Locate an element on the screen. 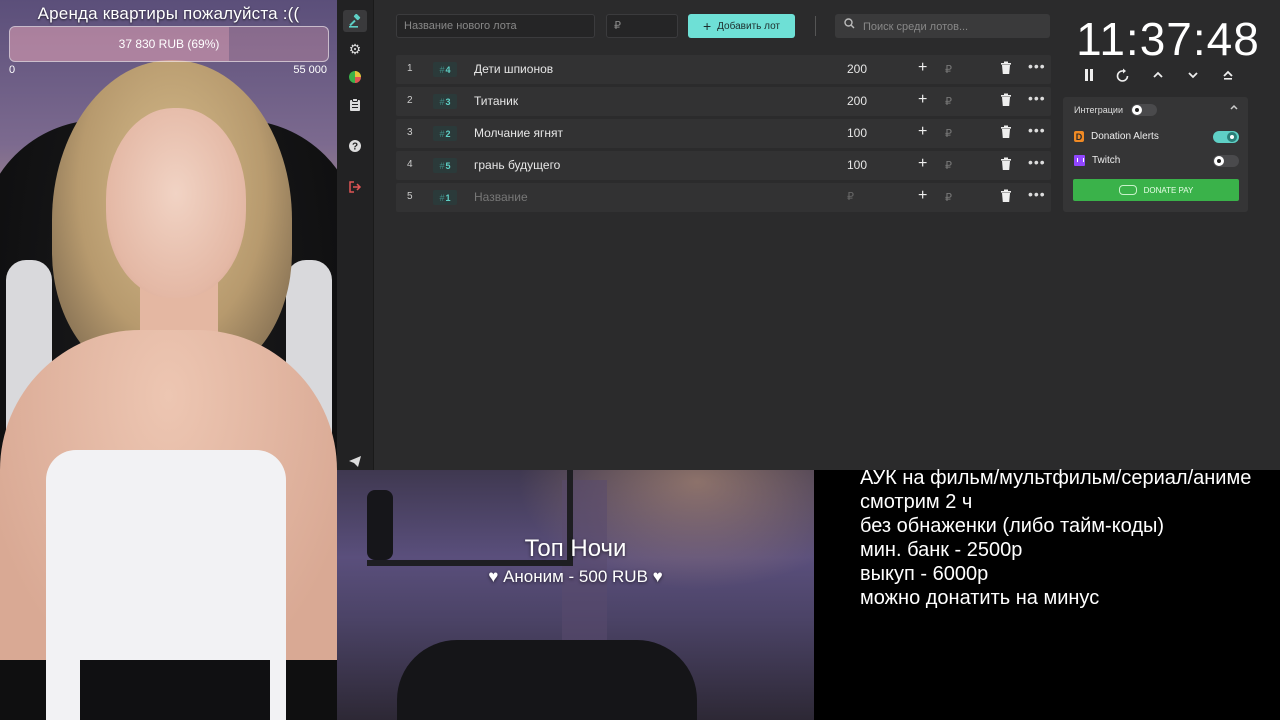 Image resolution: width=1280 pixels, height=720 pixels. streamer-face is located at coordinates (176, 203).